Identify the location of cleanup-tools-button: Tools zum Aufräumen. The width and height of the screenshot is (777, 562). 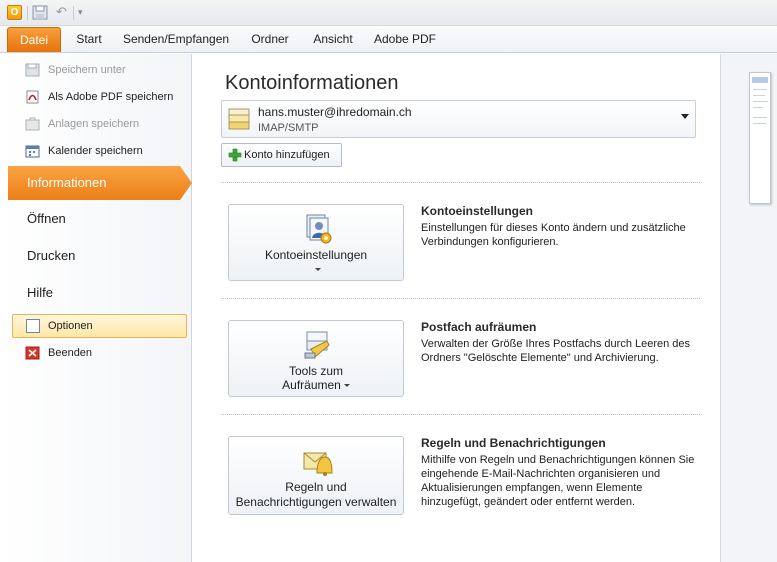
(316, 358).